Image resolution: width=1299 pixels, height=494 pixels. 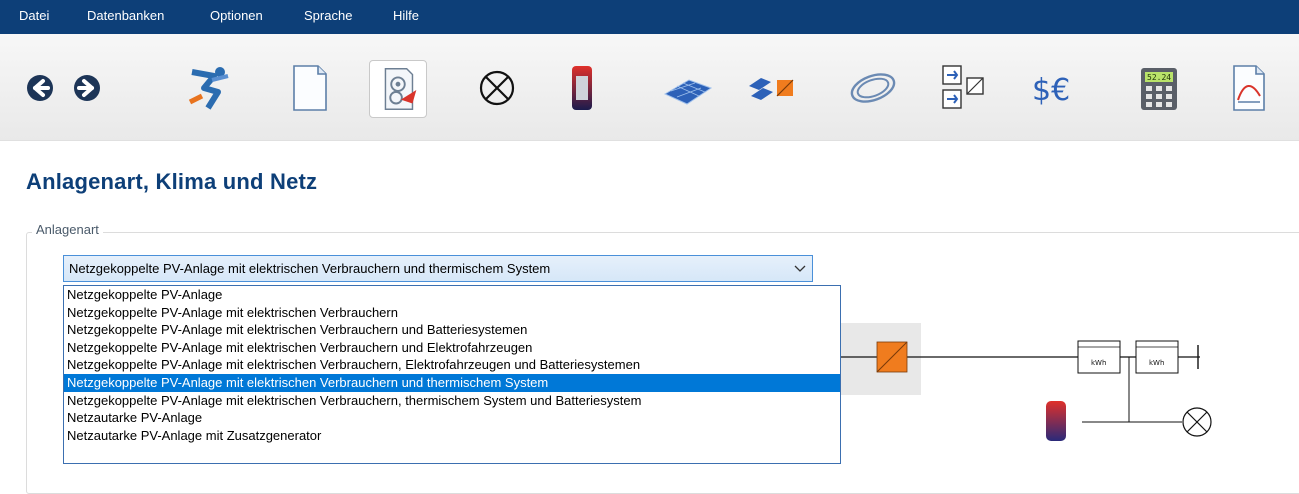 I want to click on menu-sprache: Sprache, so click(x=328, y=17).